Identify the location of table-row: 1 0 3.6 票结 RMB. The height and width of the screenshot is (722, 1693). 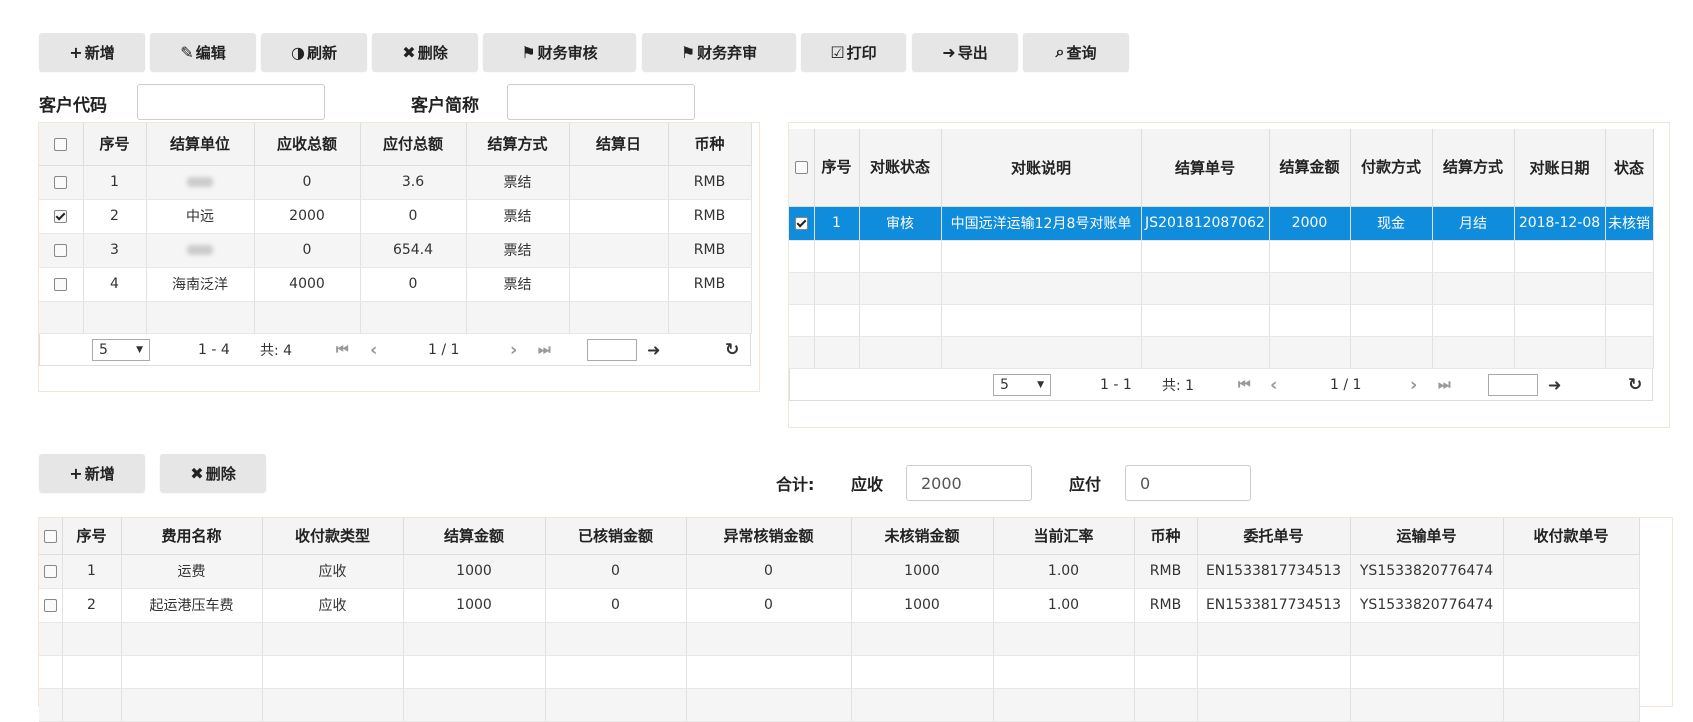
(395, 182).